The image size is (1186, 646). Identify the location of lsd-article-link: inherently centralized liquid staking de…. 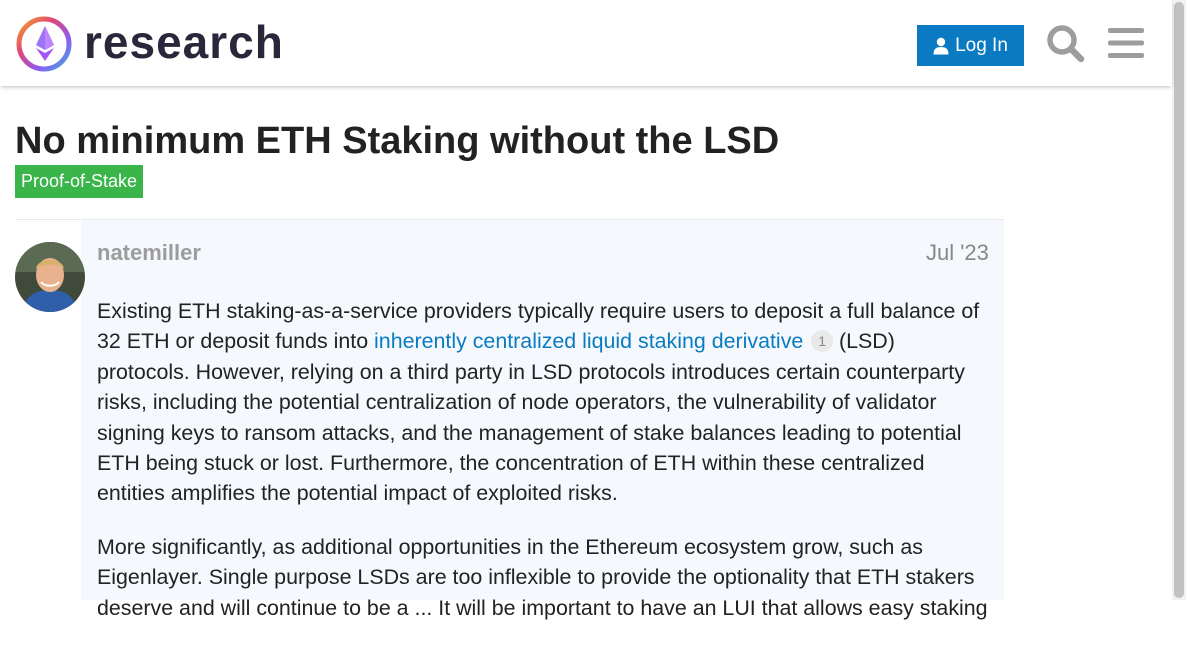
(588, 341).